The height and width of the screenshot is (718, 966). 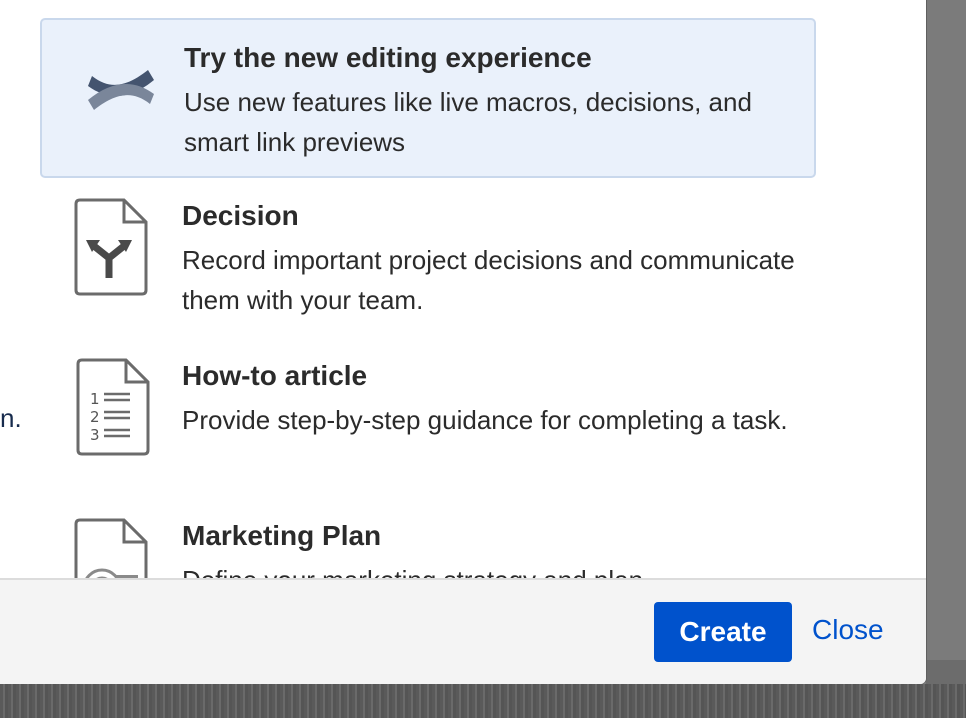 What do you see at coordinates (483, 701) in the screenshot?
I see `backdrop` at bounding box center [483, 701].